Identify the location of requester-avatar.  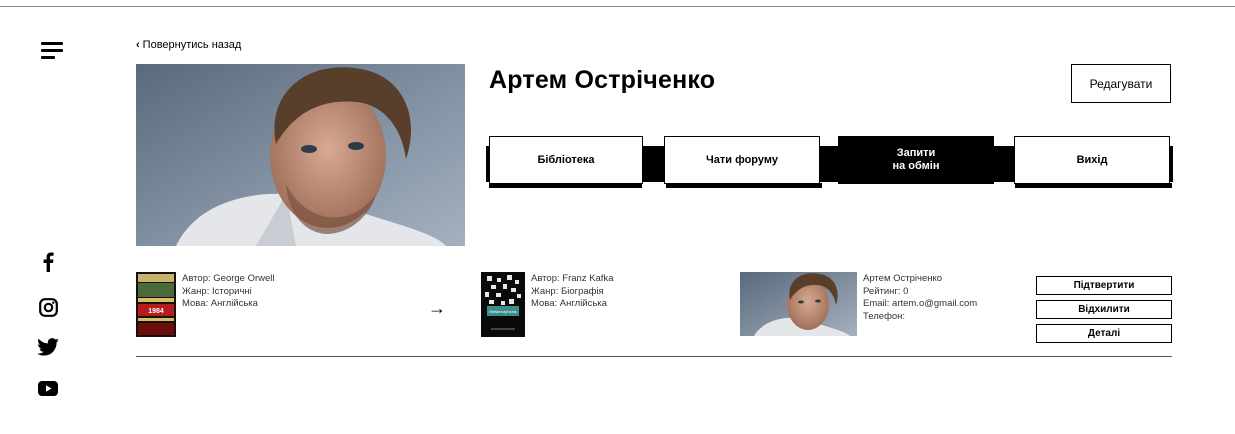
(798, 304).